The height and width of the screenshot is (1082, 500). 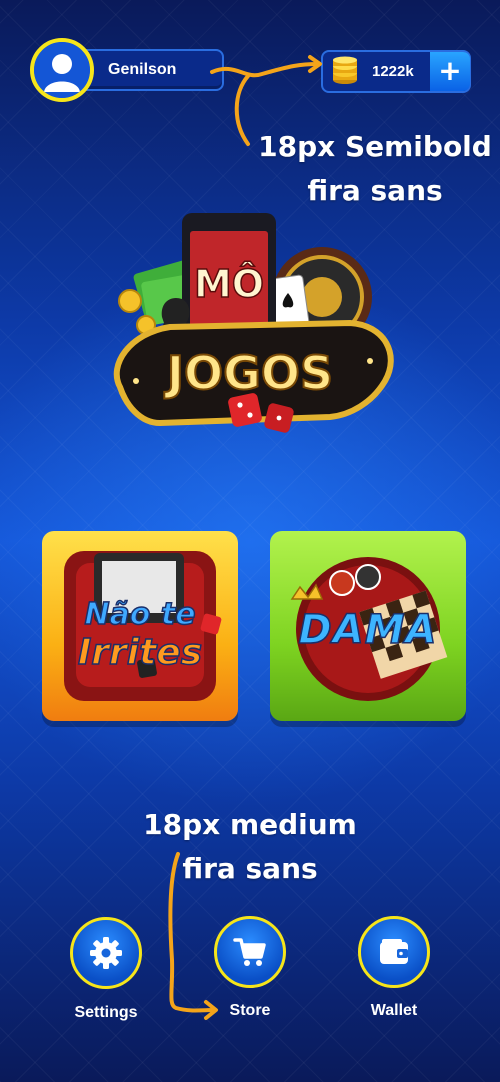 I want to click on user-avatar-icon, so click(x=62, y=70).